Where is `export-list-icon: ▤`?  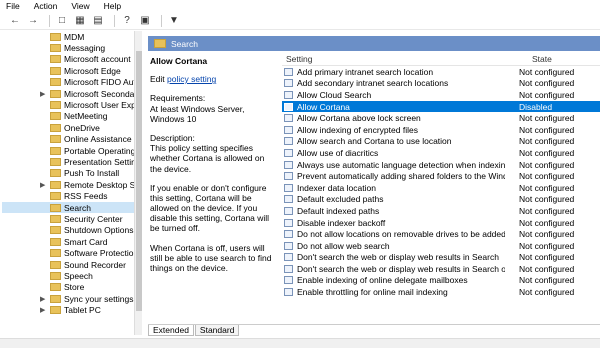
export-list-icon: ▤ is located at coordinates (98, 21).